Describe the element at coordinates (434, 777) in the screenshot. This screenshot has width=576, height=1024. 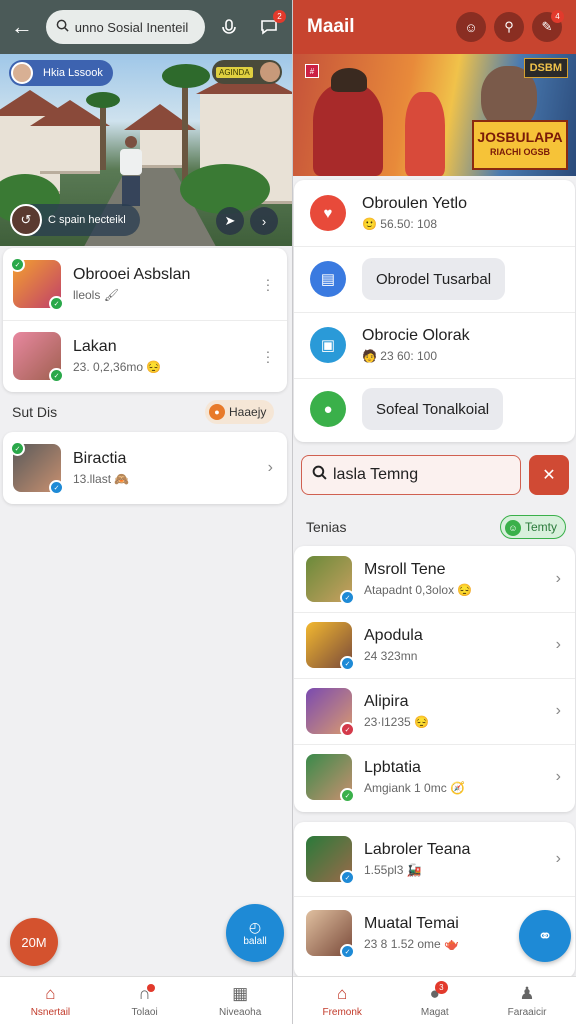
I see `team-row: ✓ Lpbtatia Amgiank 1 0mc 🧭 ›` at that location.